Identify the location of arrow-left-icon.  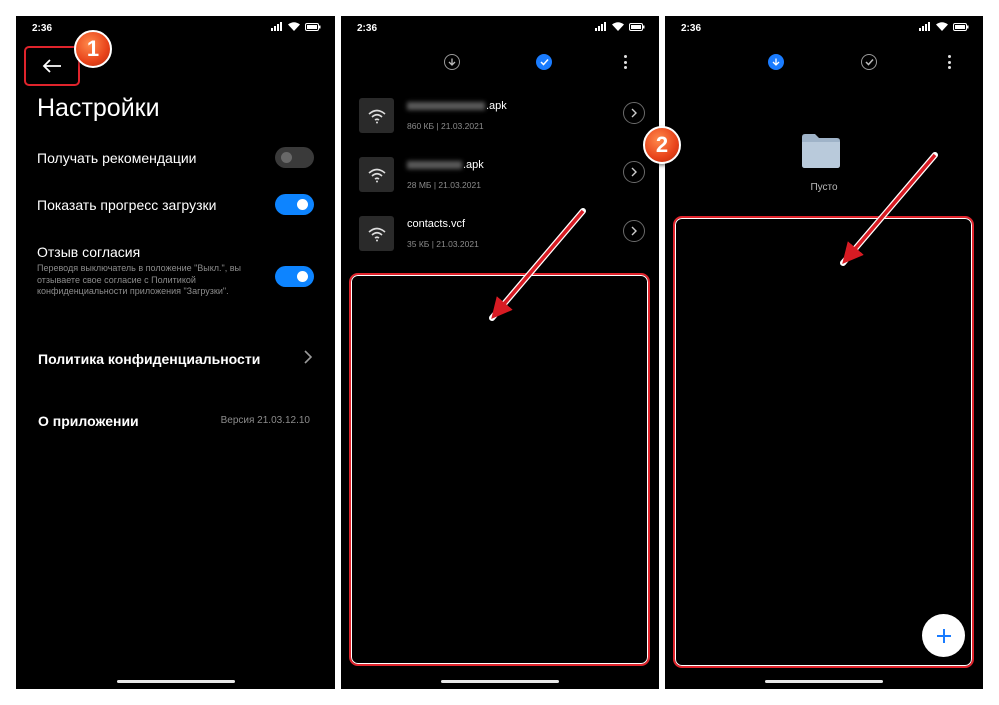
(51, 66).